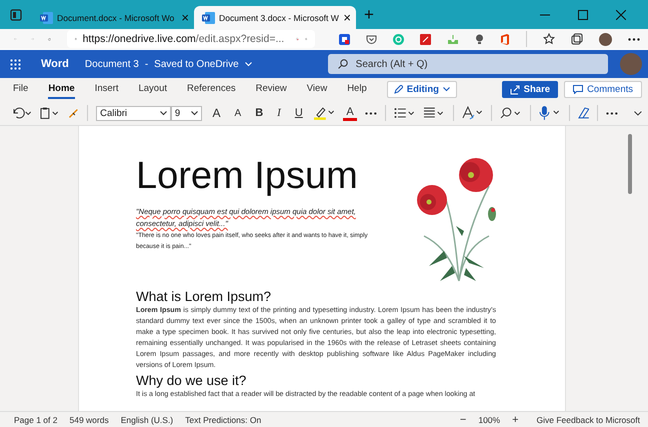 The image size is (648, 427). Describe the element at coordinates (405, 113) in the screenshot. I see `bullets-icon` at that location.